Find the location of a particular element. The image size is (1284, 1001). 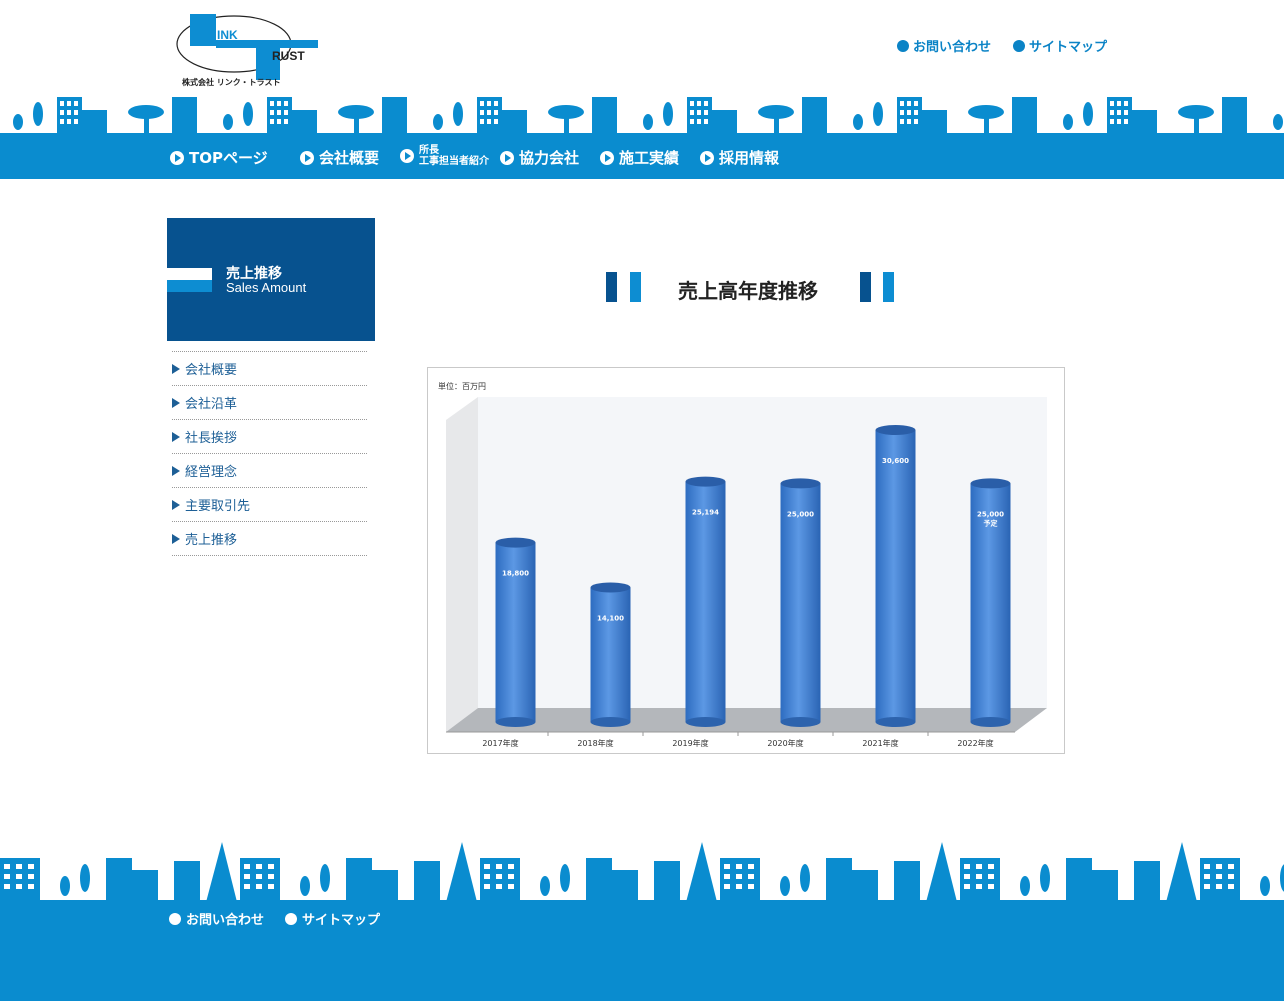

chart-side-wall is located at coordinates (462, 564).